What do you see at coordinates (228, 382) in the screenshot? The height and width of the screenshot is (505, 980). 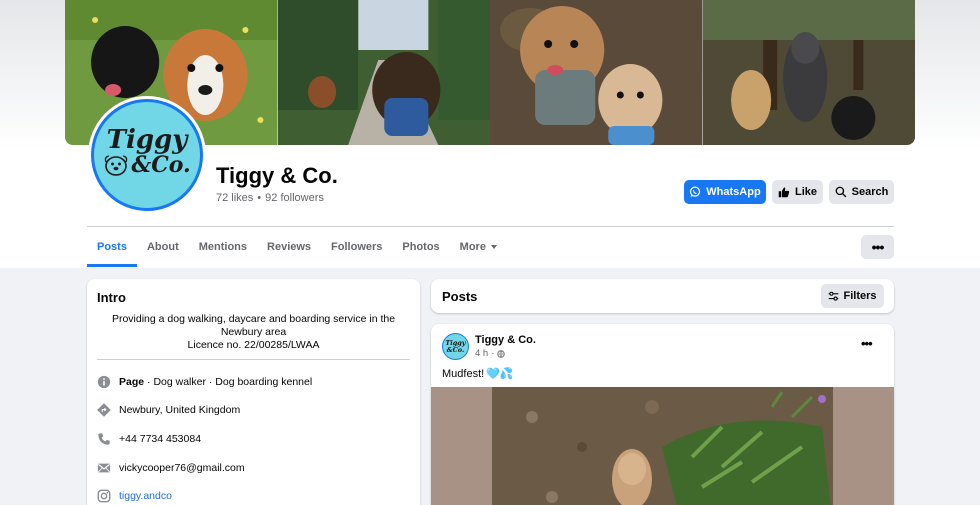 I see `category-rest: · Dog walker · Dog boarding kennel` at bounding box center [228, 382].